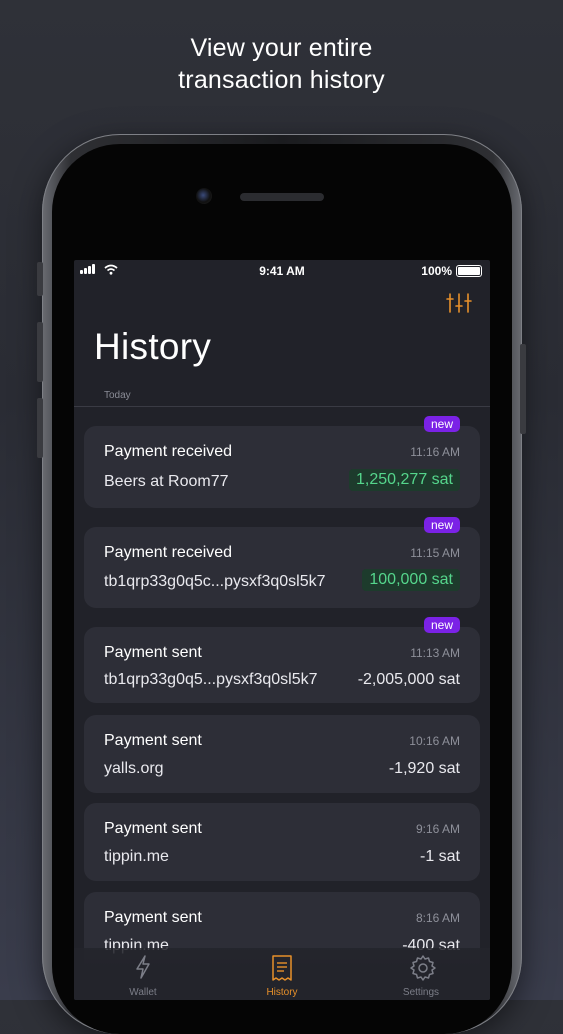  Describe the element at coordinates (281, 64) in the screenshot. I see `promo-headline: View your entire transaction history` at that location.